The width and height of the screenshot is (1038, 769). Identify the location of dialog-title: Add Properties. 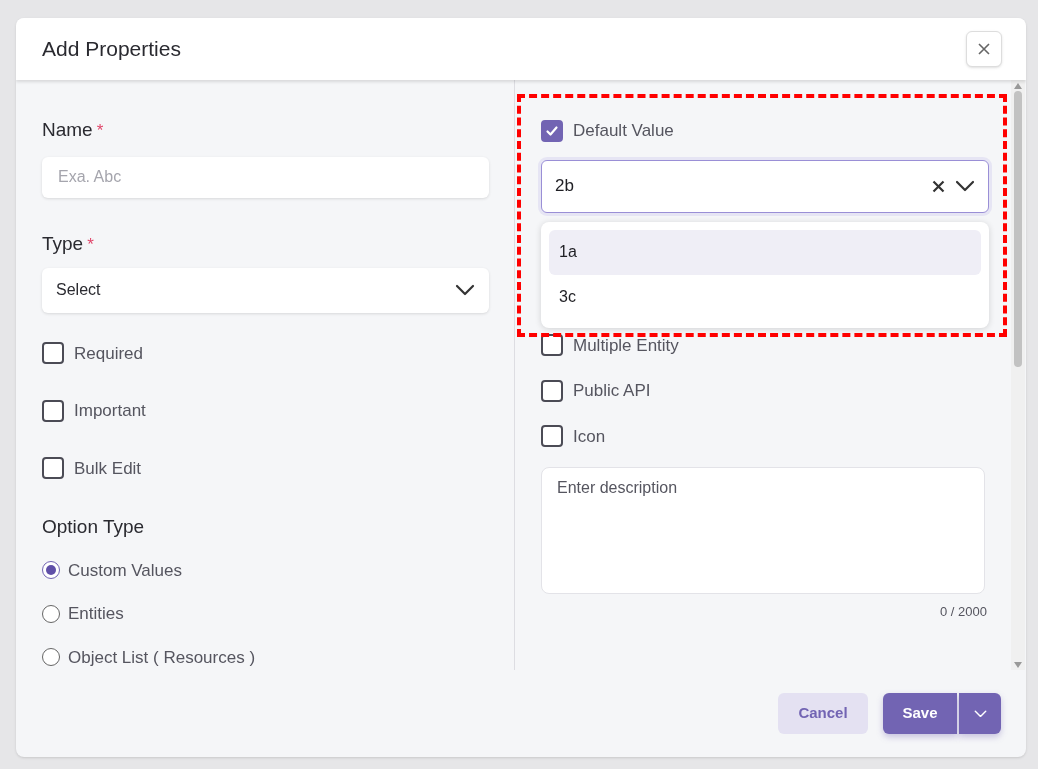
(111, 49).